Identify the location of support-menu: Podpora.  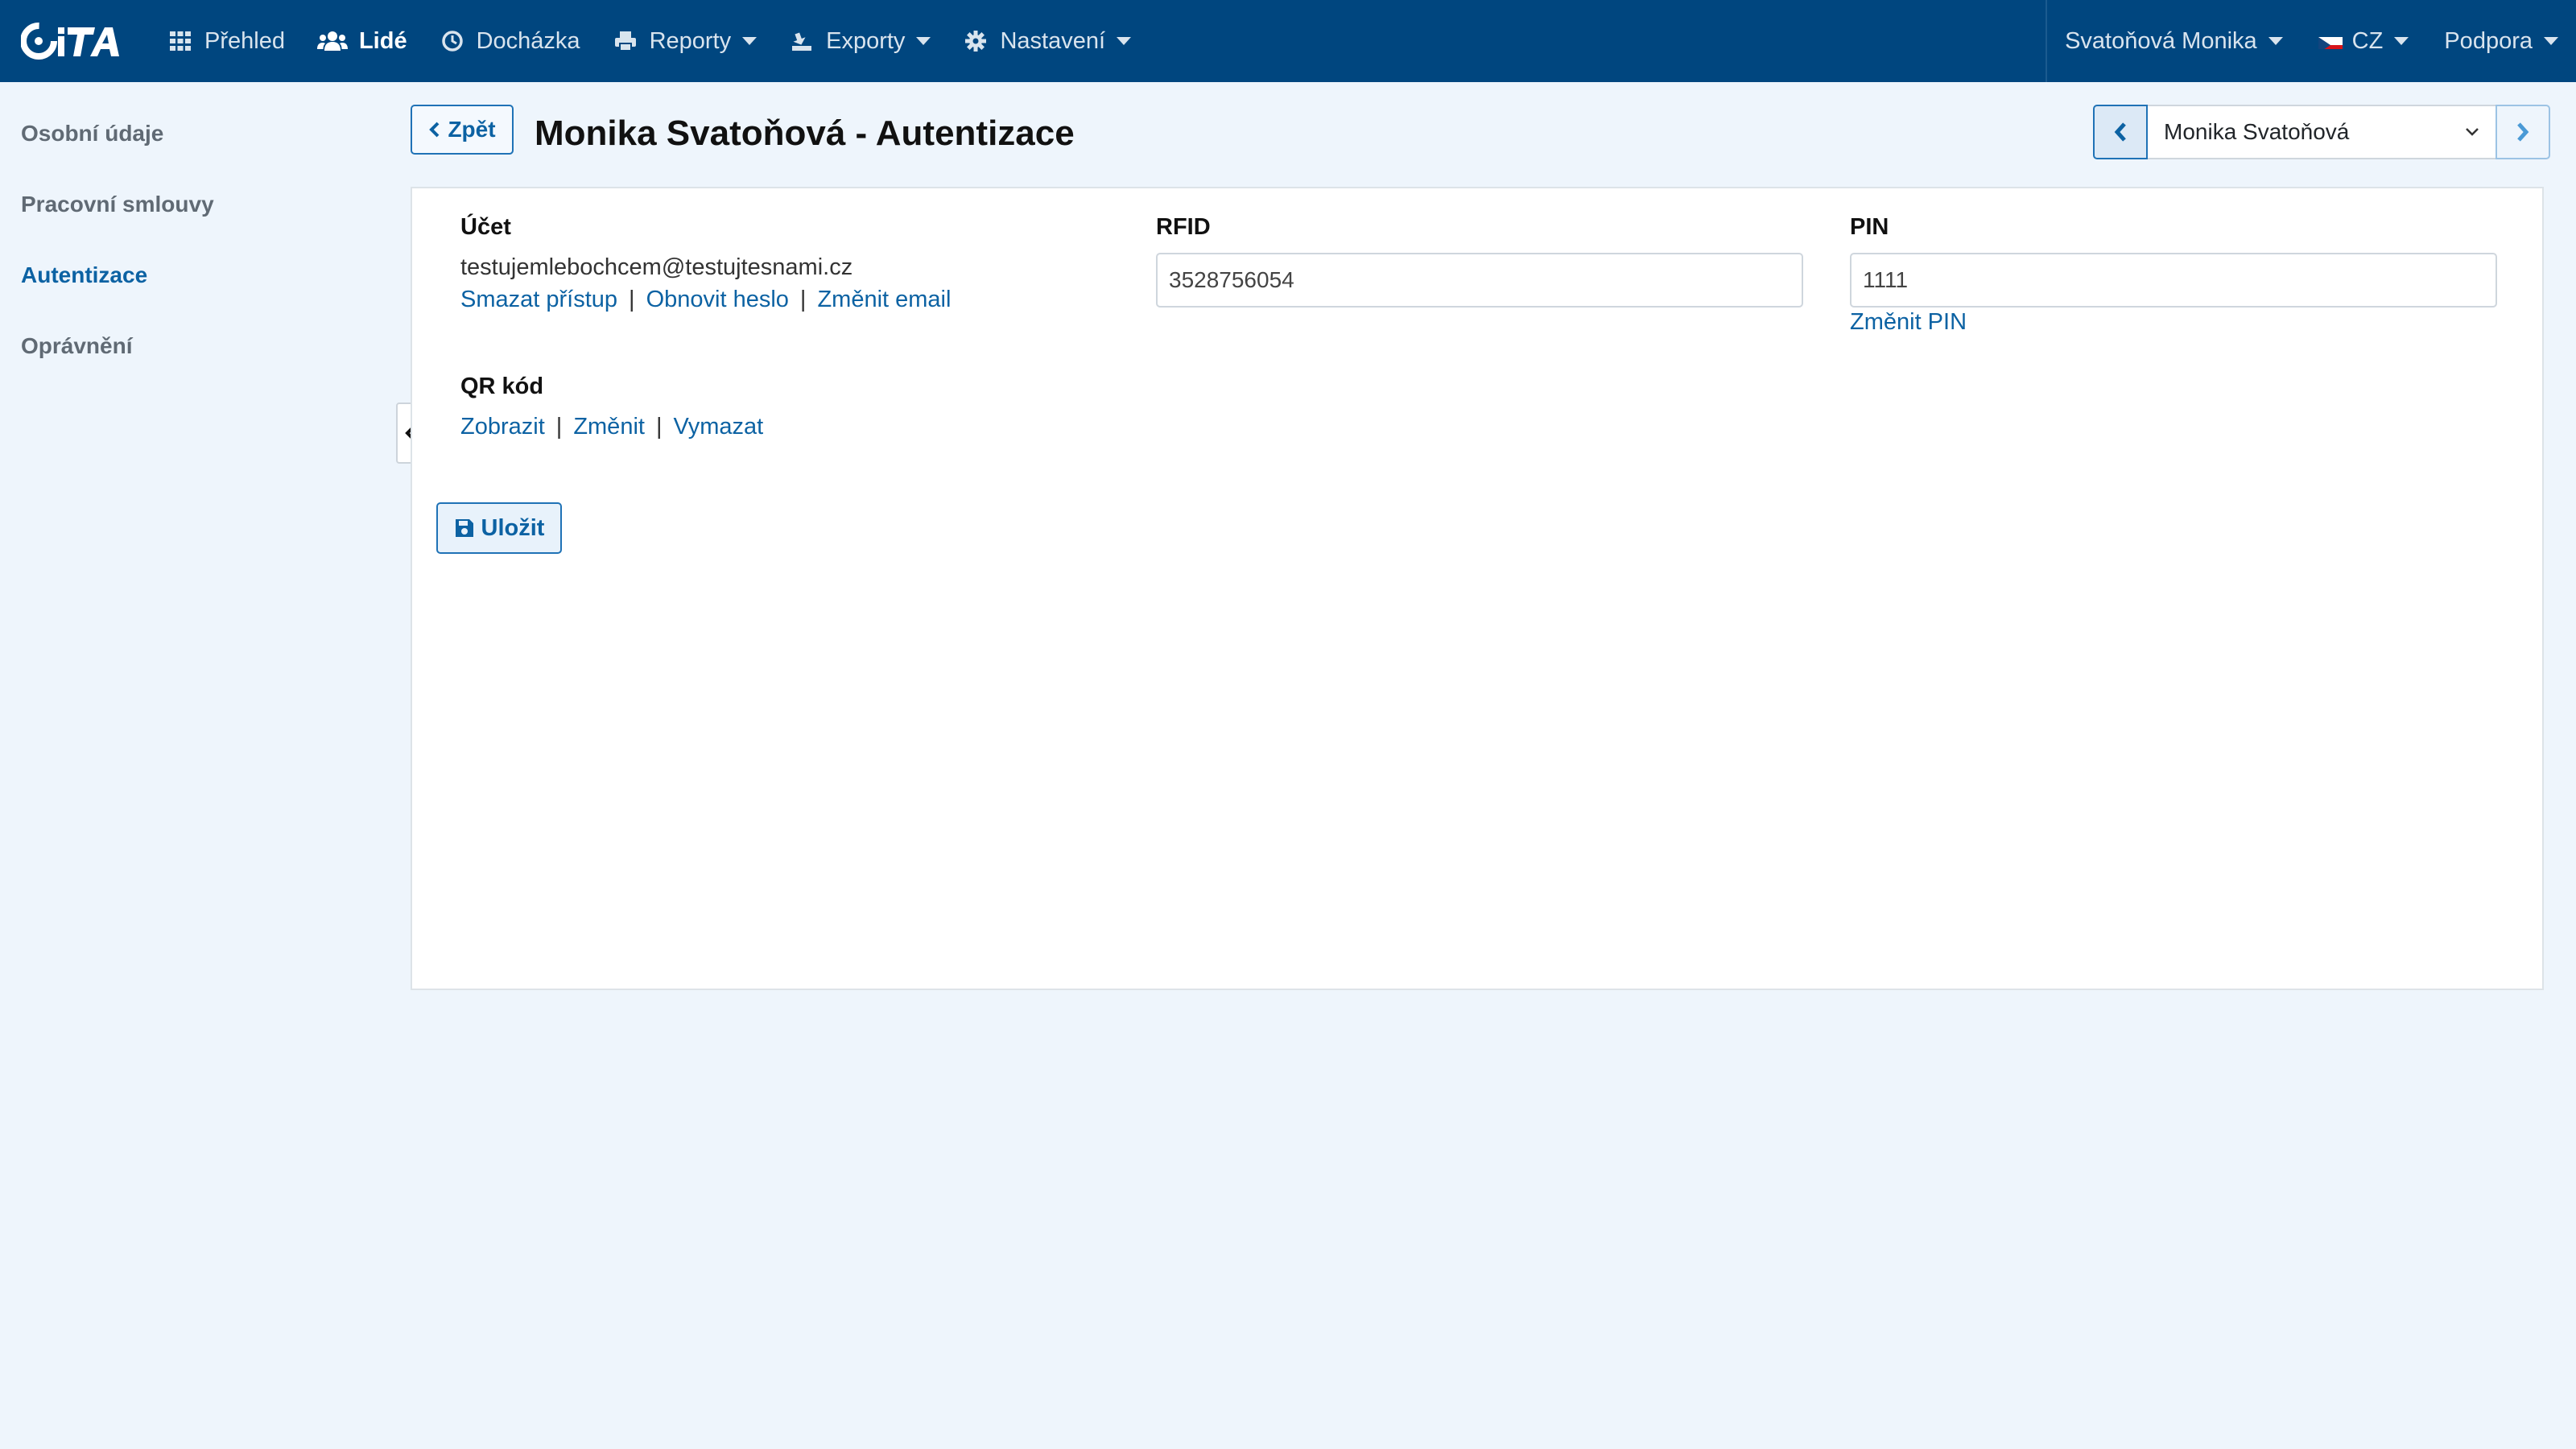
(2501, 41).